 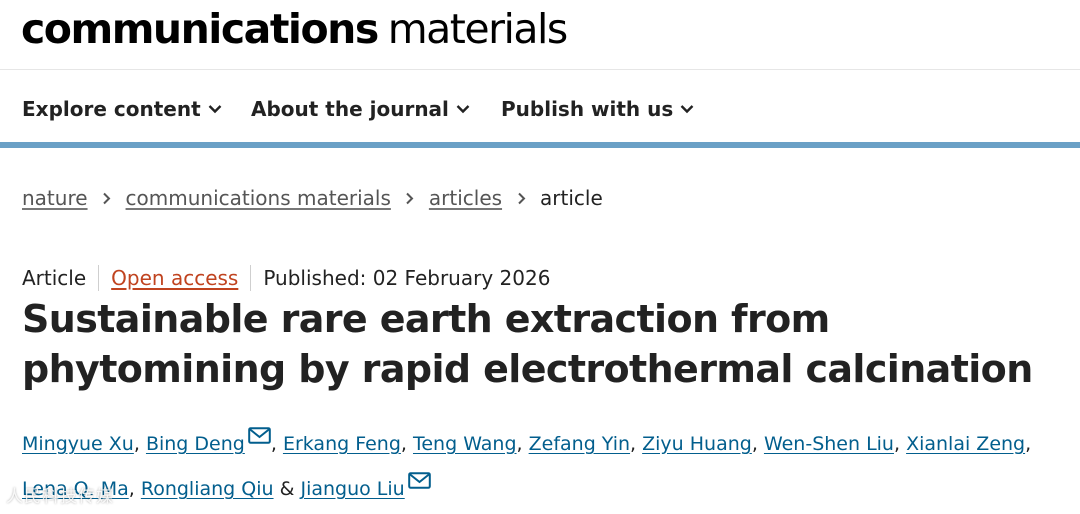 What do you see at coordinates (587, 109) in the screenshot?
I see `nav-item-label: Publish with us` at bounding box center [587, 109].